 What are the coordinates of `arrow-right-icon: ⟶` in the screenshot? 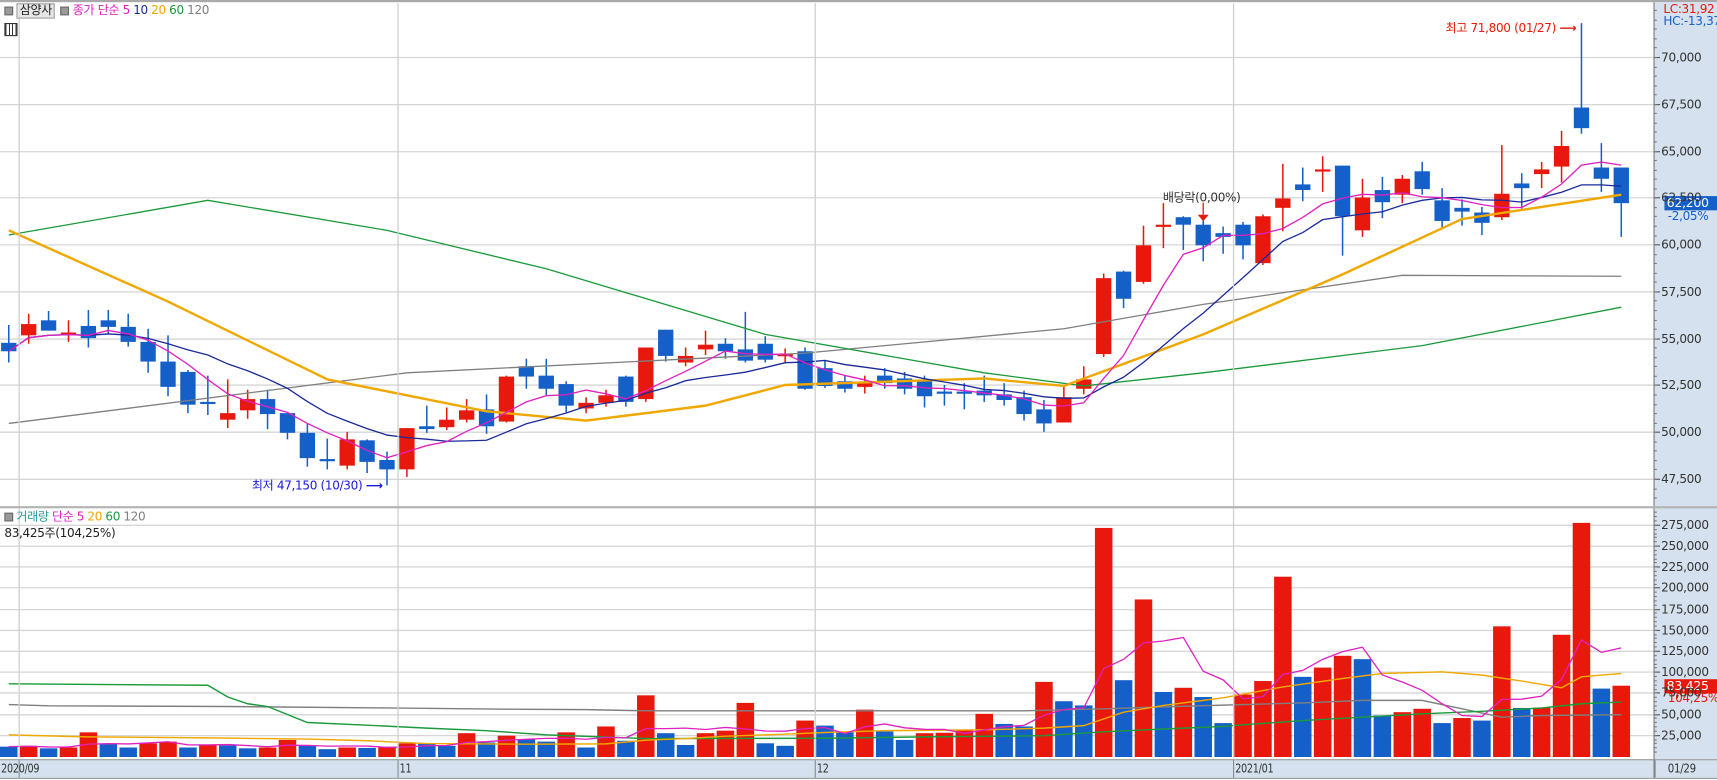 It's located at (1568, 28).